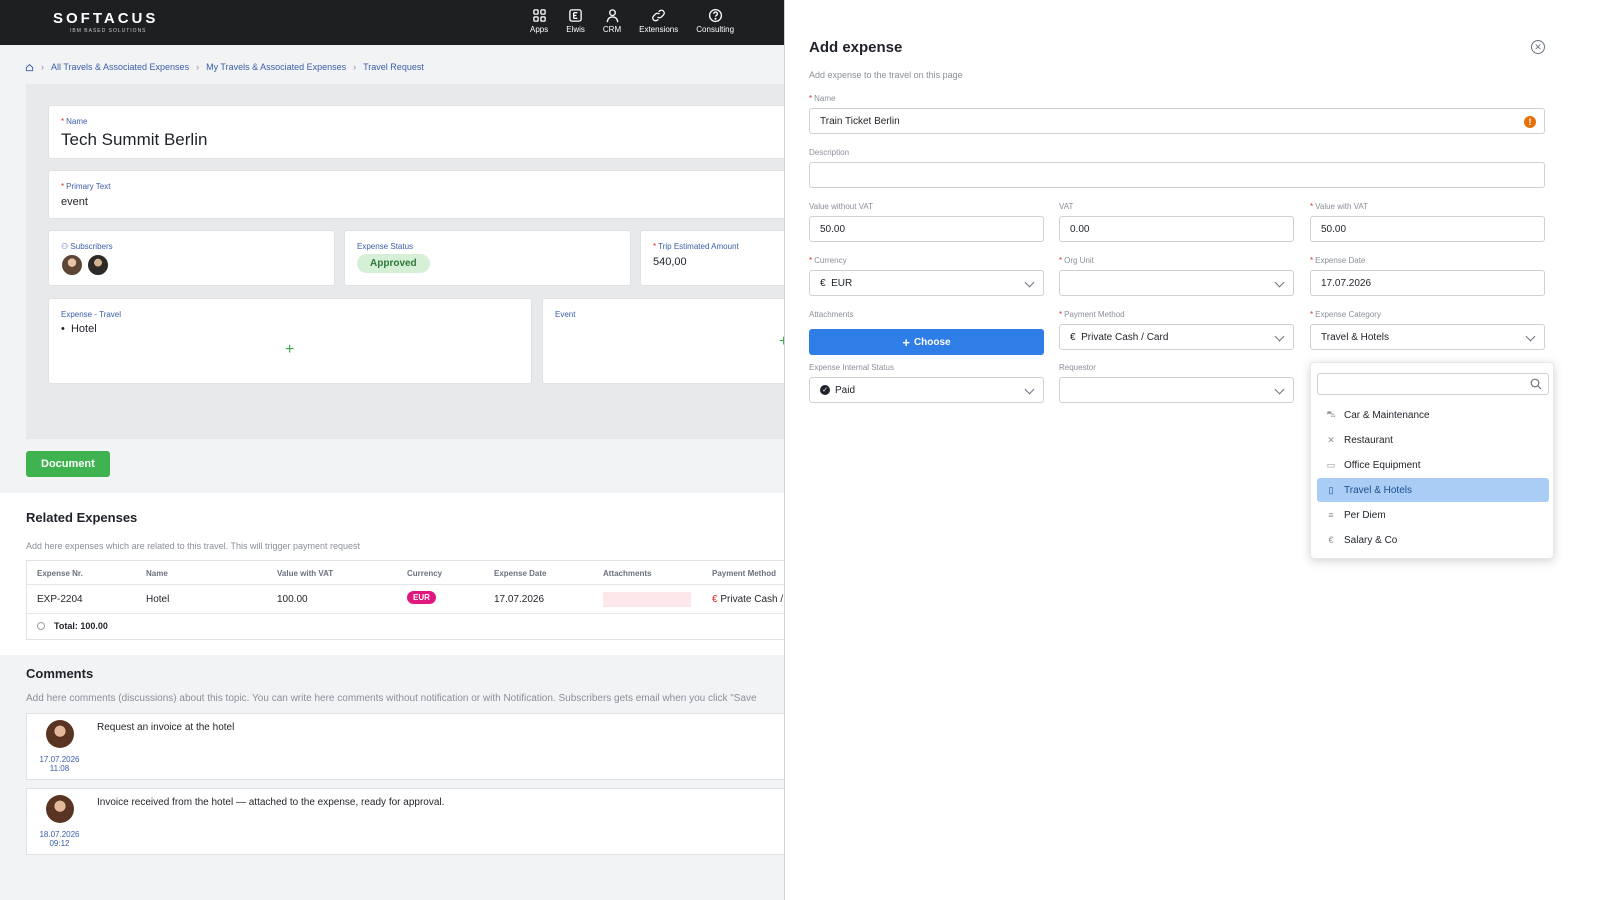 Image resolution: width=1600 pixels, height=900 pixels. Describe the element at coordinates (487, 258) in the screenshot. I see `expense-status-field: Expense Status Approved` at that location.